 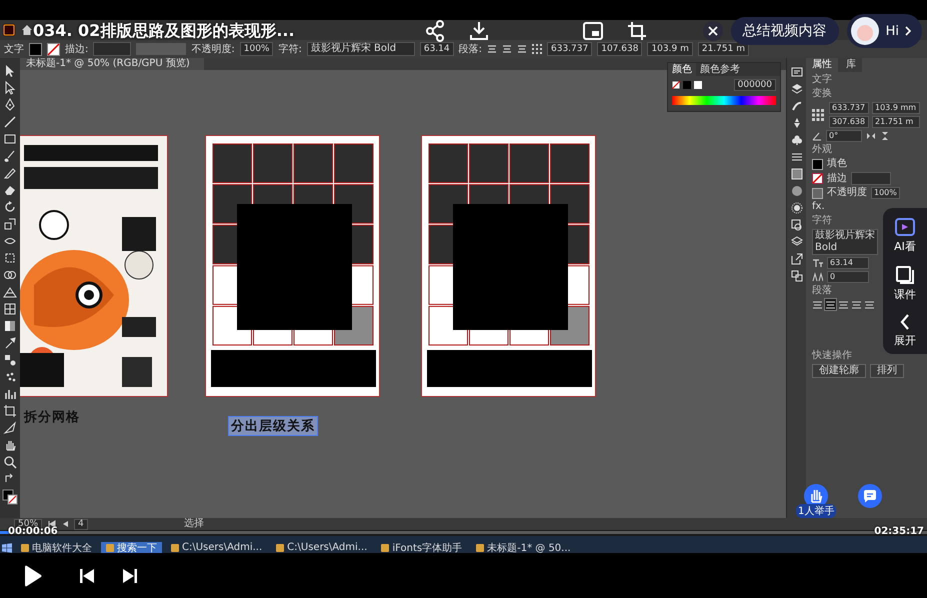 I want to click on effects-button: fx., so click(x=818, y=207).